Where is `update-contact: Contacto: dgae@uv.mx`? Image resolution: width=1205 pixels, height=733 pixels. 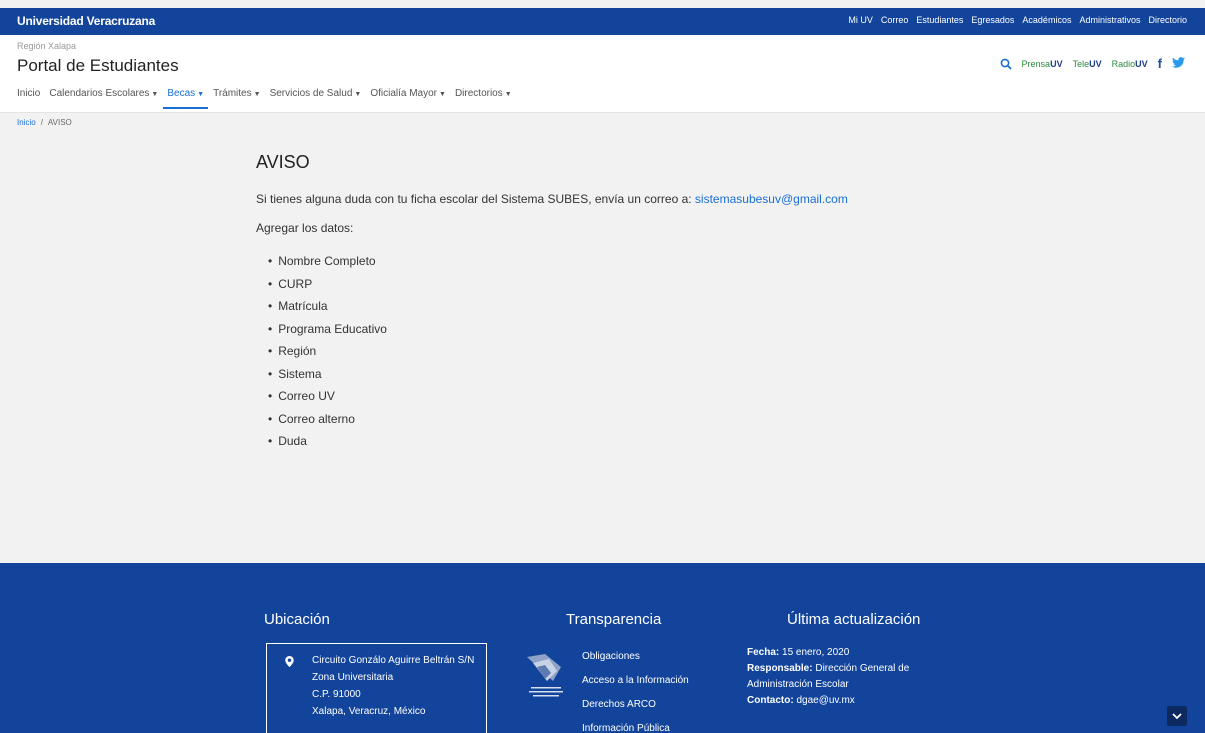 update-contact: Contacto: dgae@uv.mx is located at coordinates (801, 700).